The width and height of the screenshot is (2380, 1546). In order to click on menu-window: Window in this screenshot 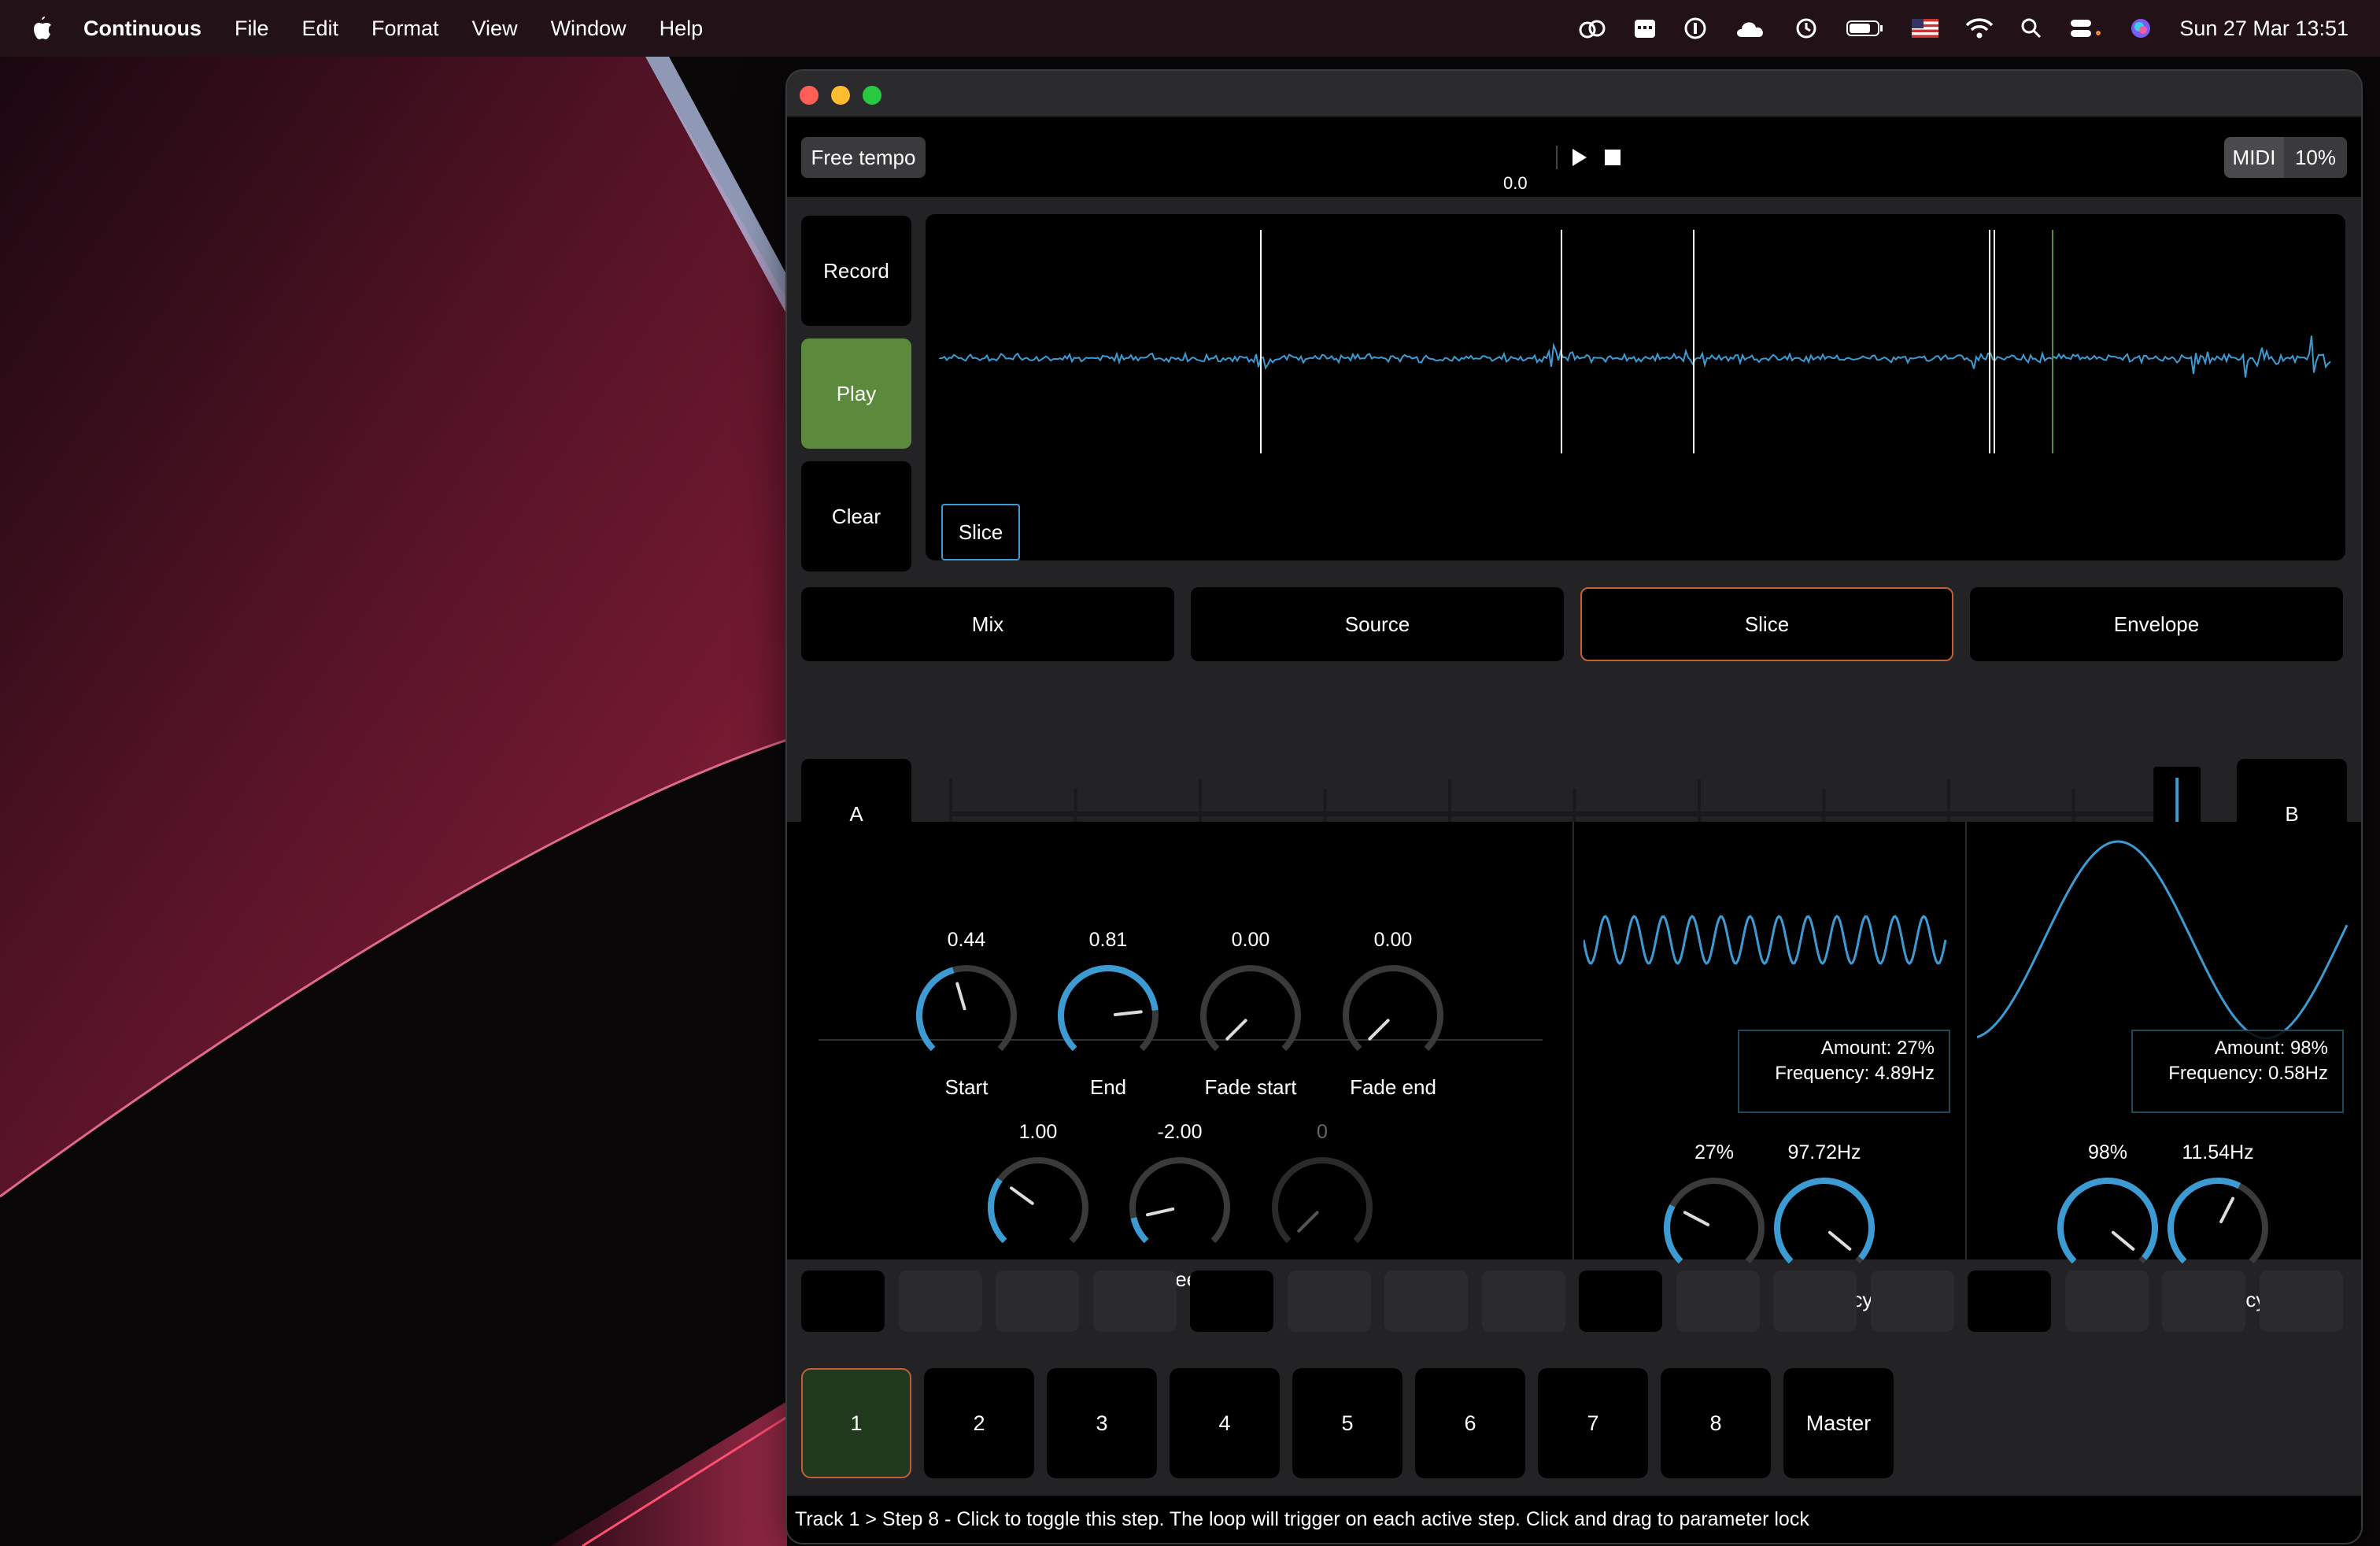, I will do `click(588, 29)`.